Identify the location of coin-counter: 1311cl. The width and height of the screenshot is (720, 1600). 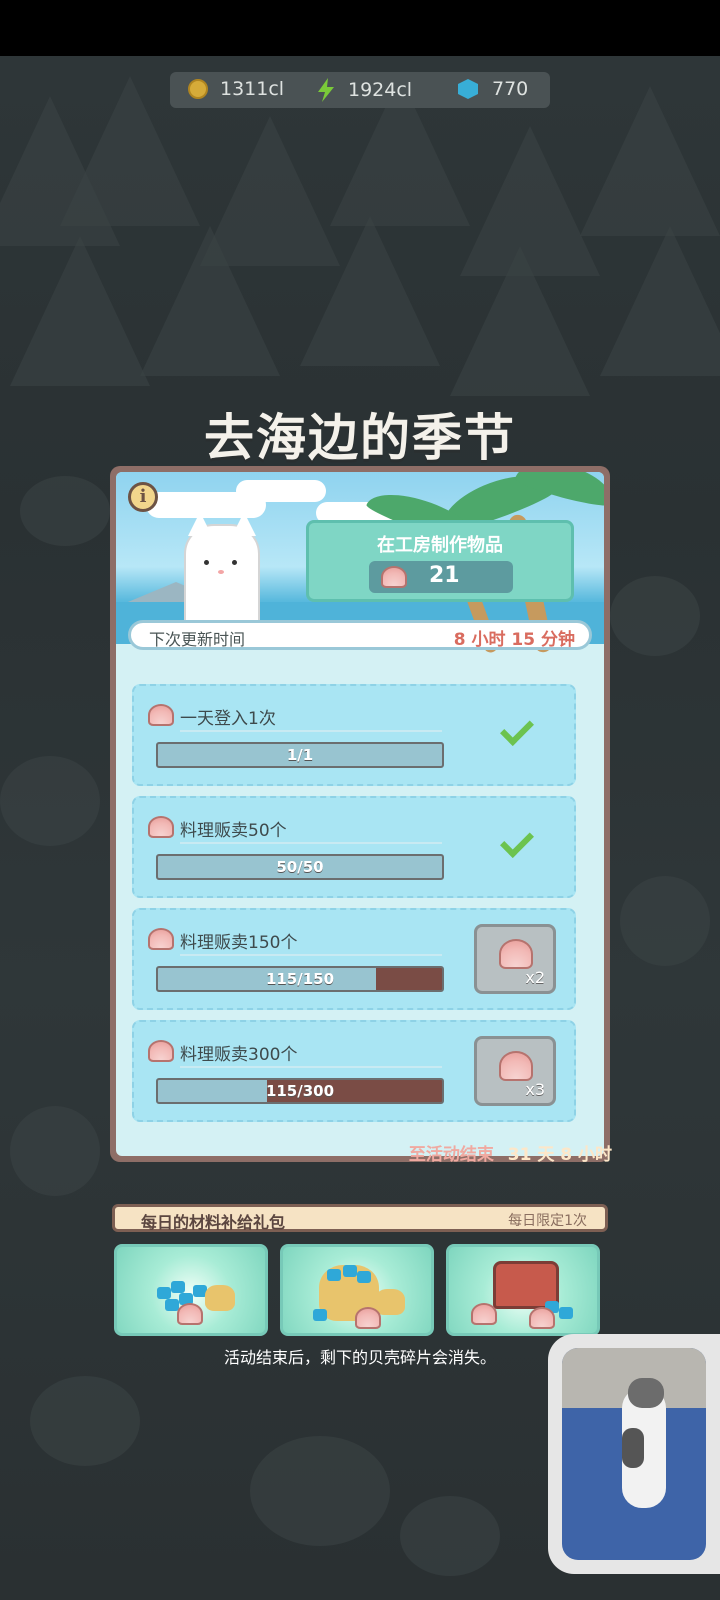
(236, 89).